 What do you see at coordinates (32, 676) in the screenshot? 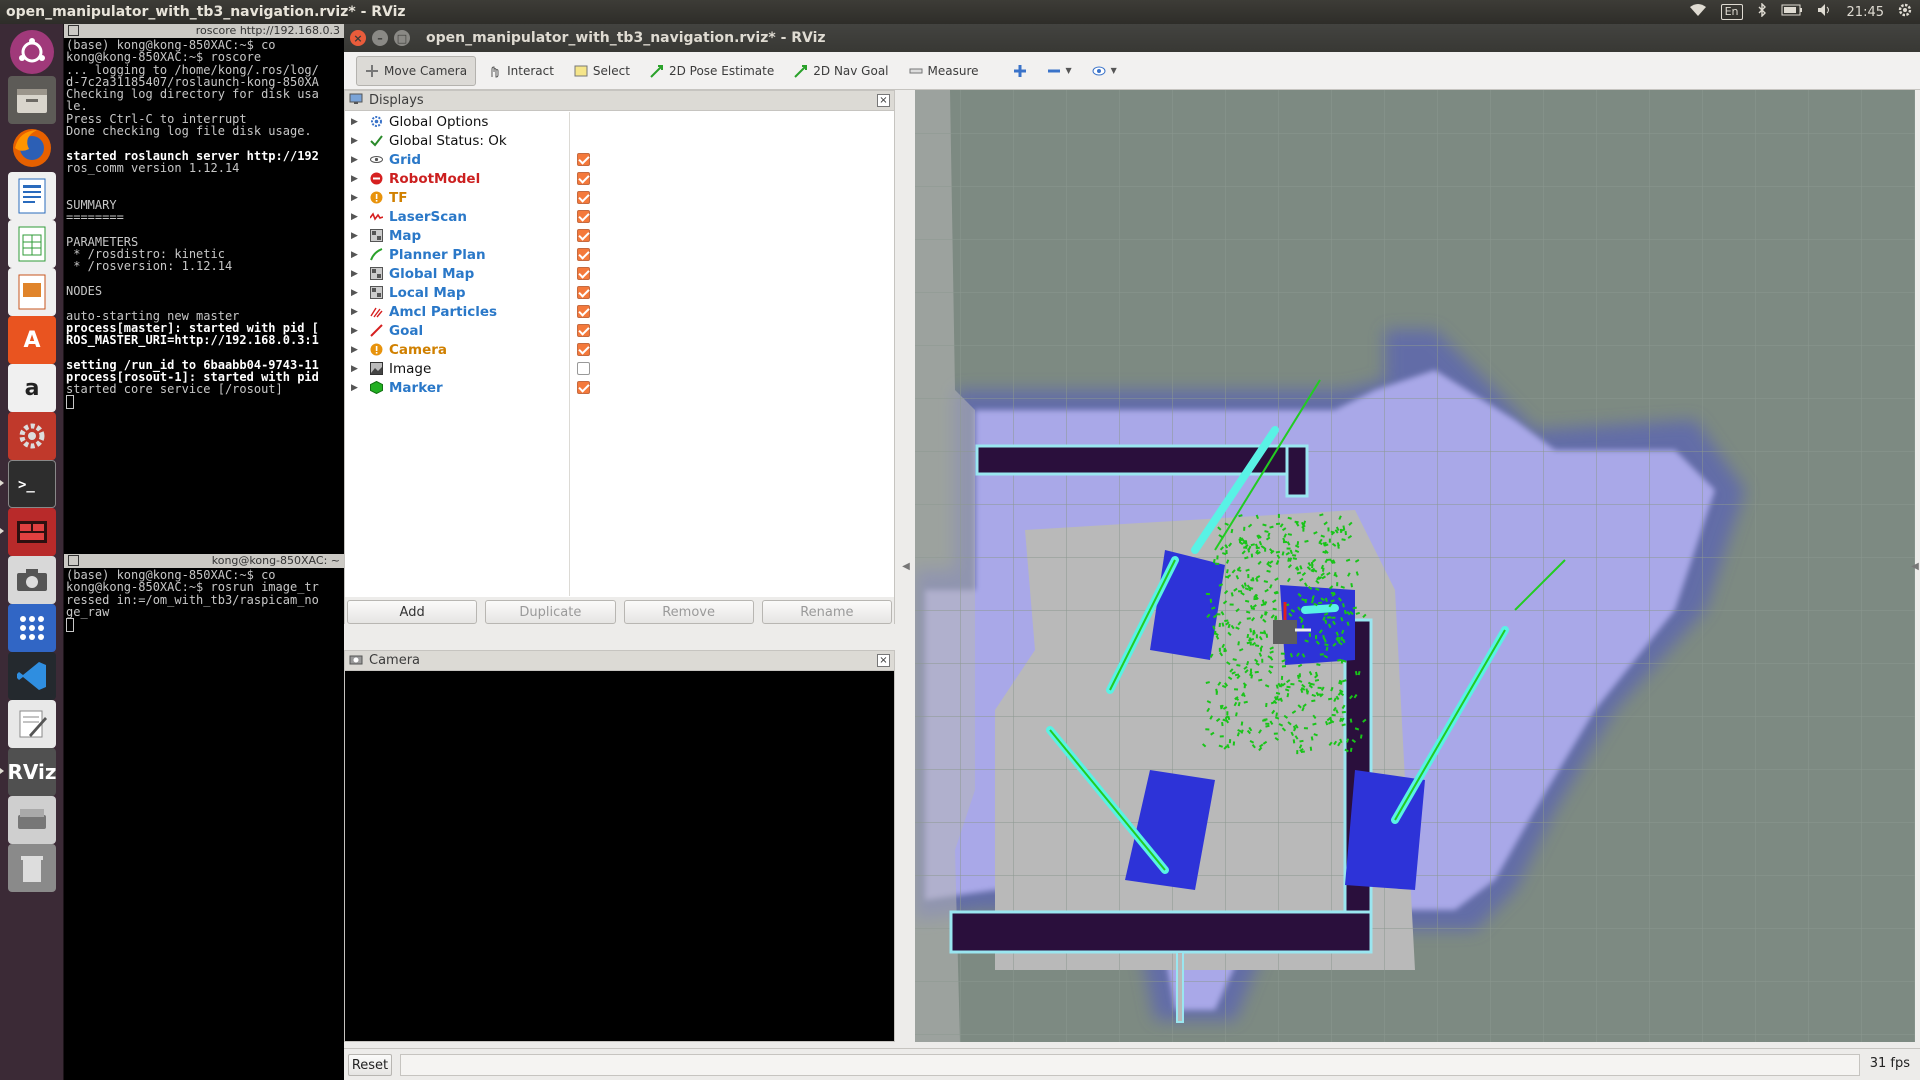
I see `vscode-icon` at bounding box center [32, 676].